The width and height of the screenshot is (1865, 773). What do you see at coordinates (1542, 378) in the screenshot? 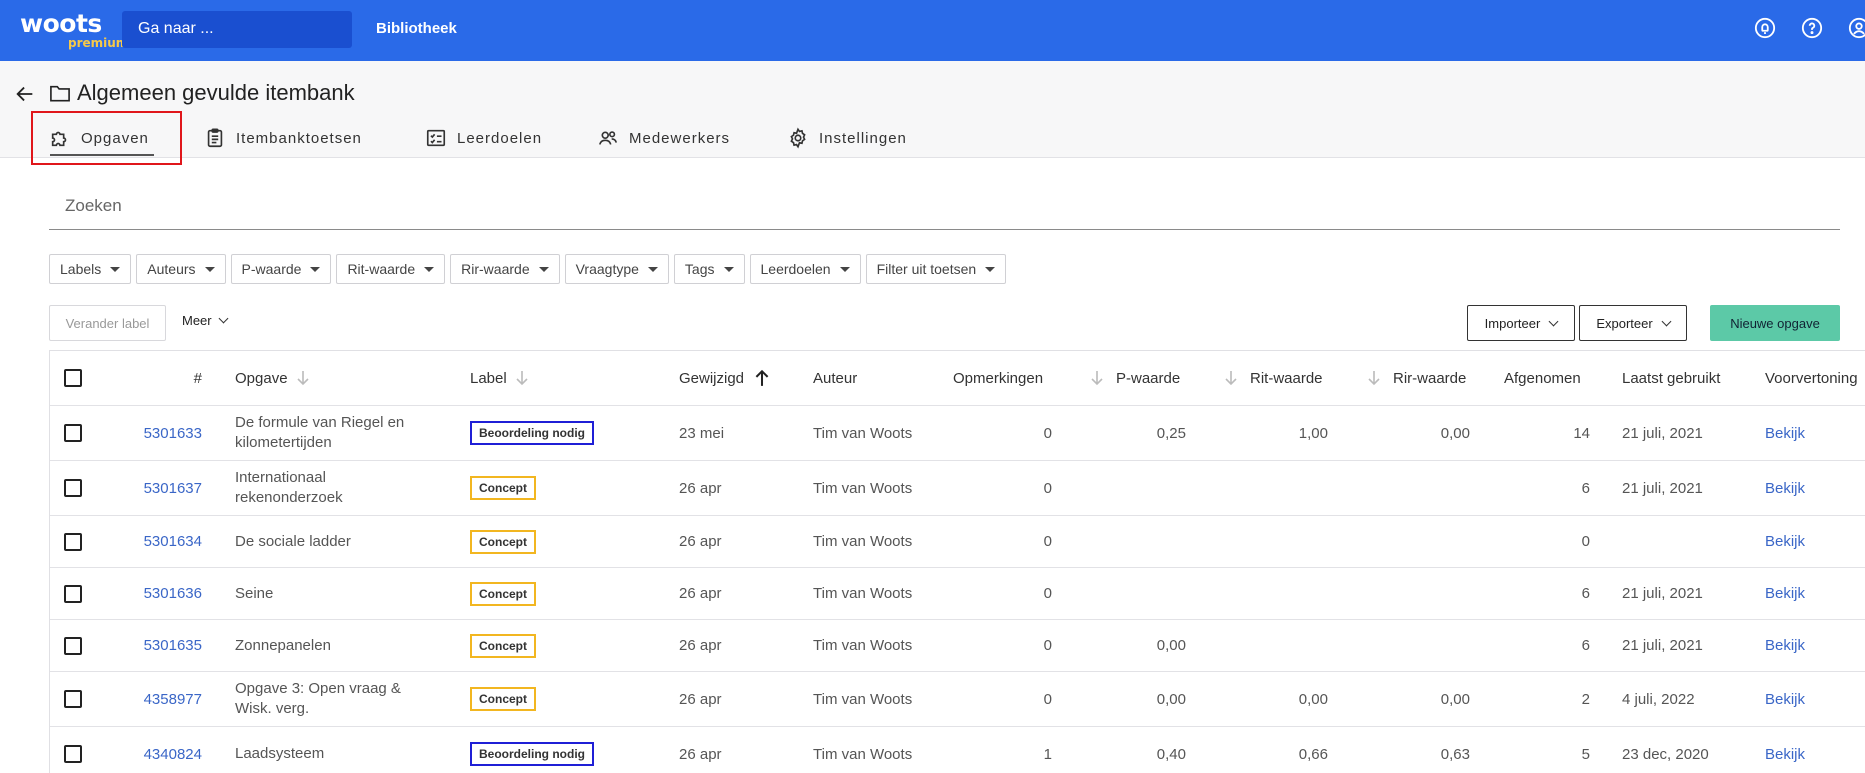
I see `header-afgenomen: Afgenomen` at bounding box center [1542, 378].